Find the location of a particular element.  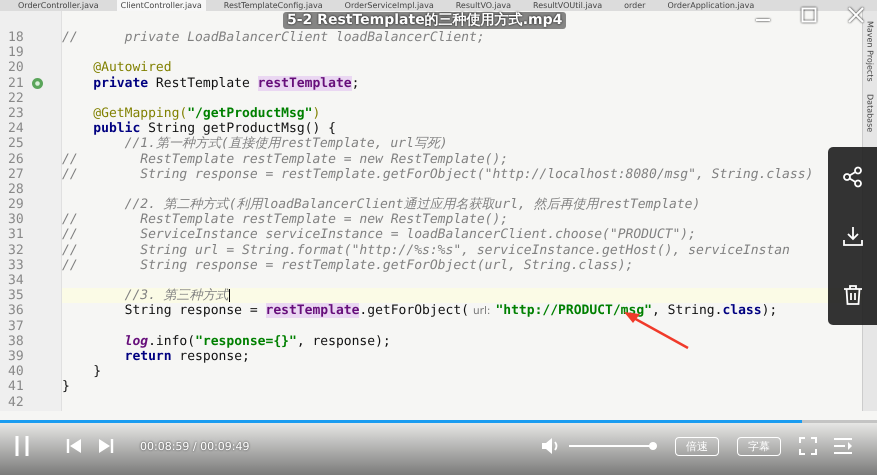

line-number: 26 is located at coordinates (16, 159).